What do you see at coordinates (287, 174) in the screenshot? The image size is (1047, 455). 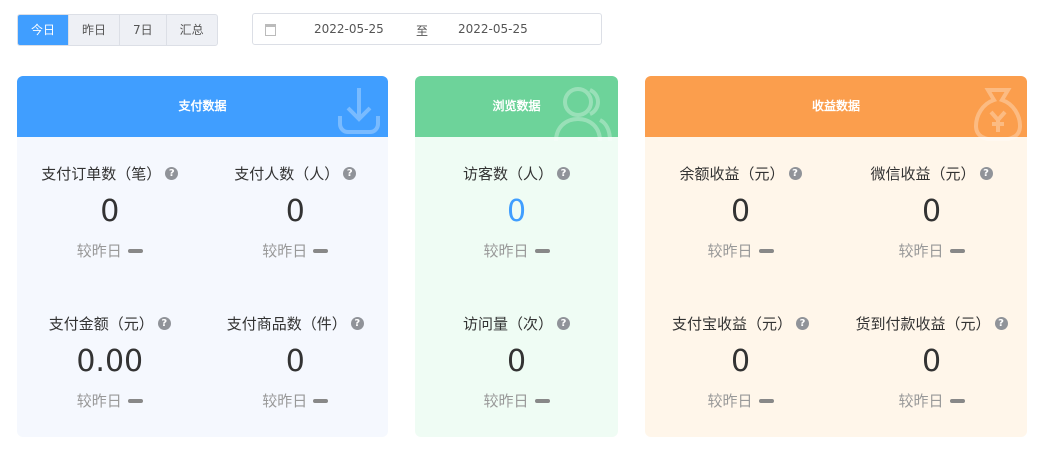 I see `metric-label: 支付人数（人）` at bounding box center [287, 174].